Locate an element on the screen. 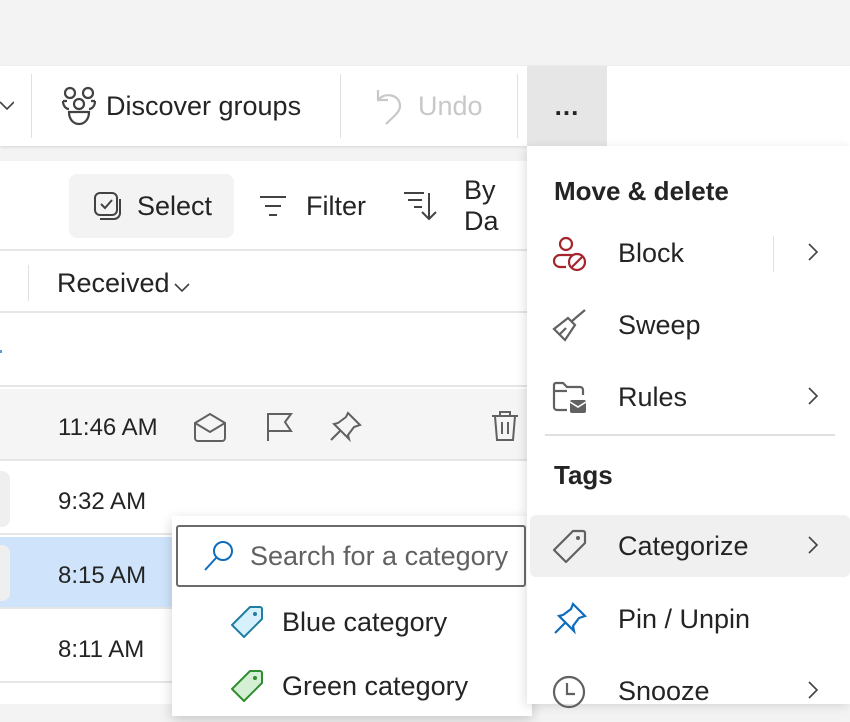  categorize-flyout: Blue category Green category is located at coordinates (352, 616).